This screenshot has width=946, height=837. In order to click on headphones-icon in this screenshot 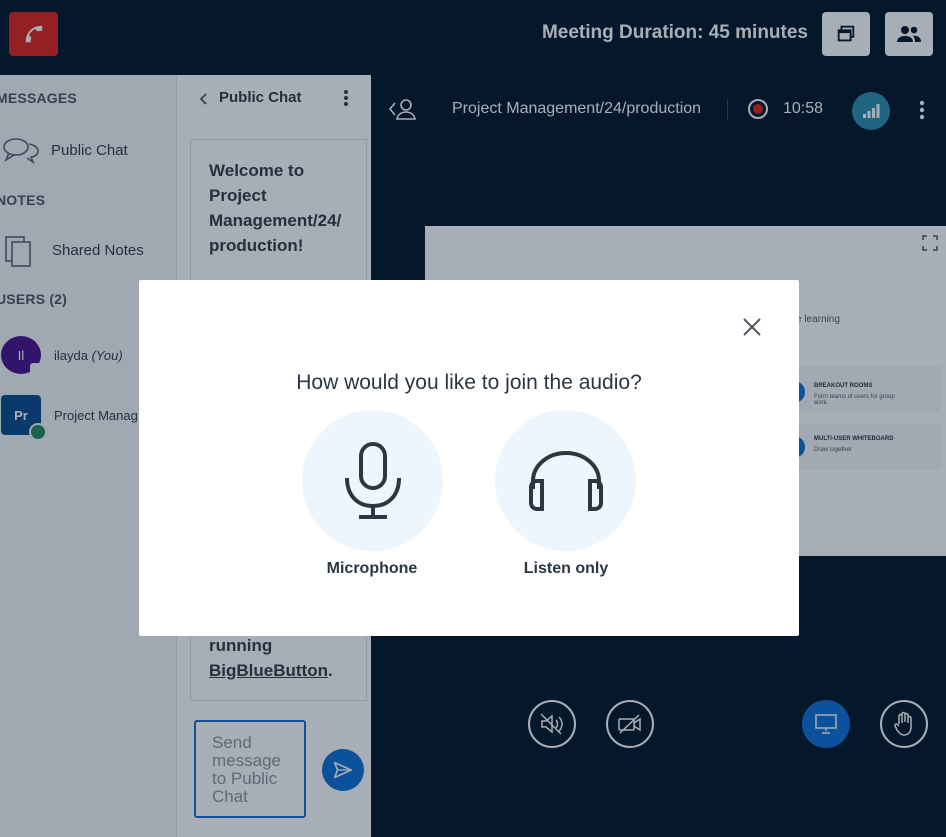, I will do `click(565, 480)`.